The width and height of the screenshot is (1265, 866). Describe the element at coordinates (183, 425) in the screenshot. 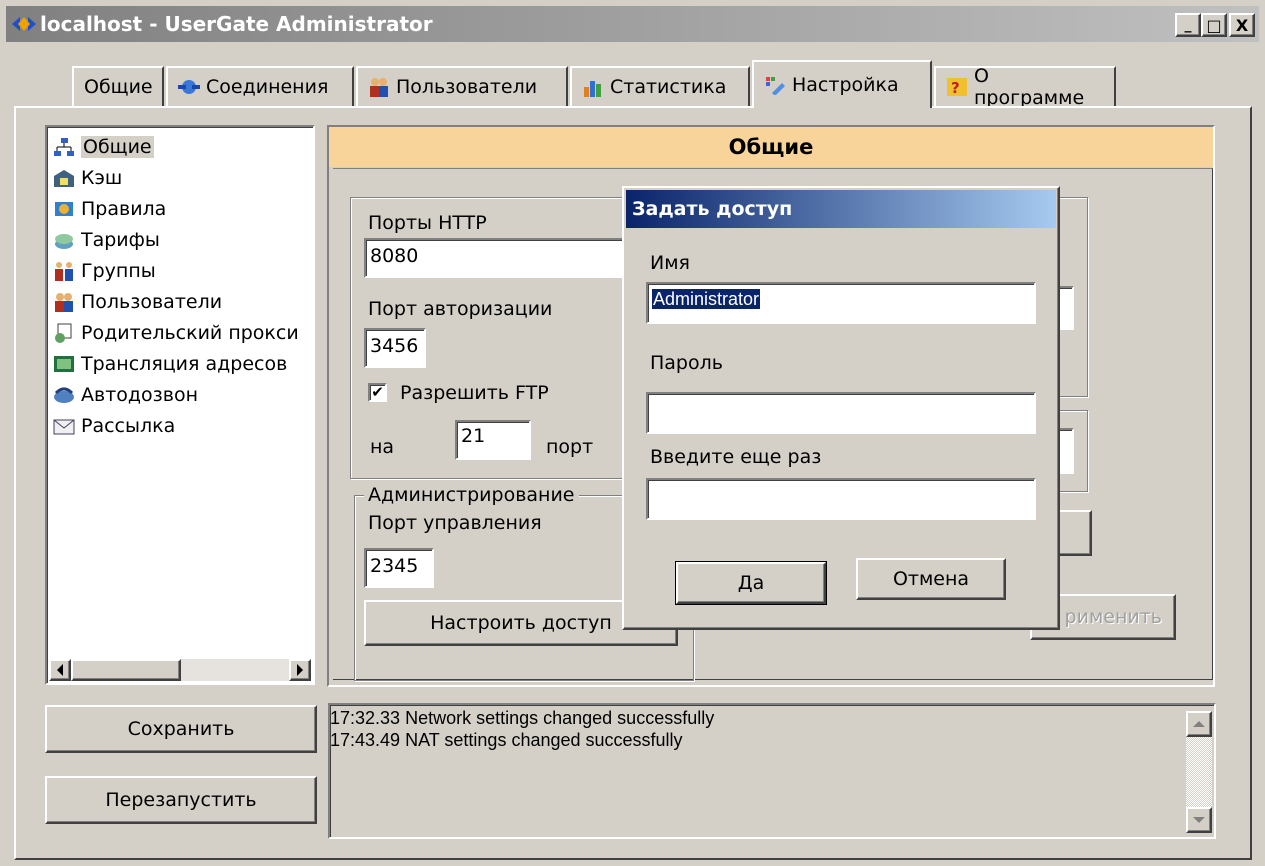

I see `tree-item-mailing: Рассылка` at that location.